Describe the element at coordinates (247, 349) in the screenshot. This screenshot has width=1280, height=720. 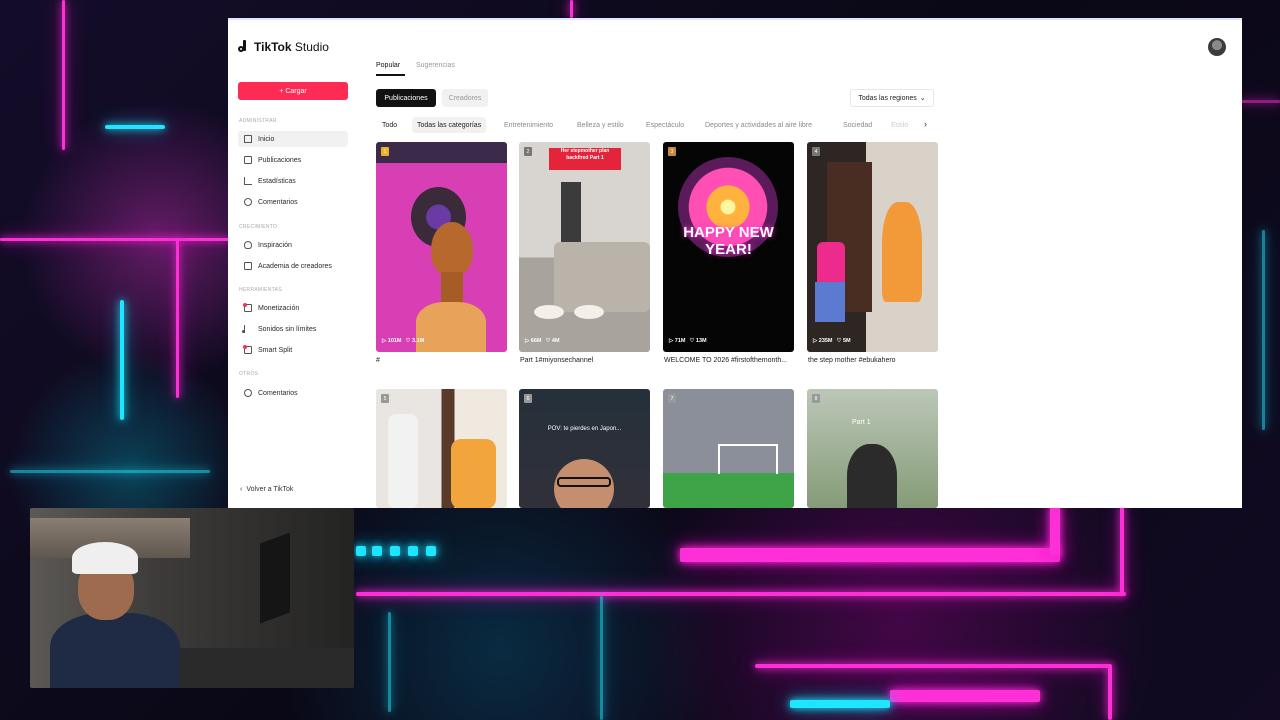
I see `split-icon` at that location.